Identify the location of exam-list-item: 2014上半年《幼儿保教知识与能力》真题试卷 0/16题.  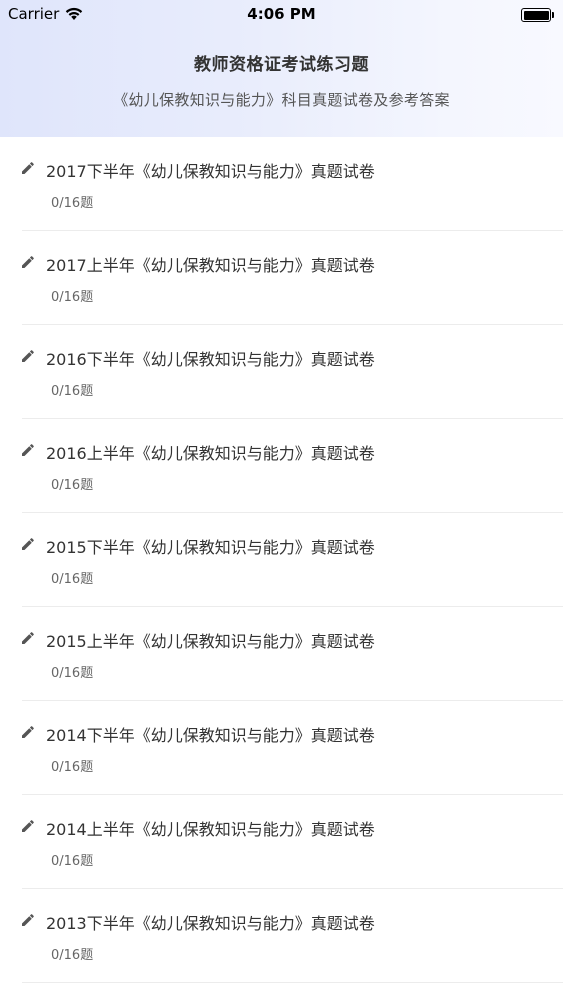
(281, 842).